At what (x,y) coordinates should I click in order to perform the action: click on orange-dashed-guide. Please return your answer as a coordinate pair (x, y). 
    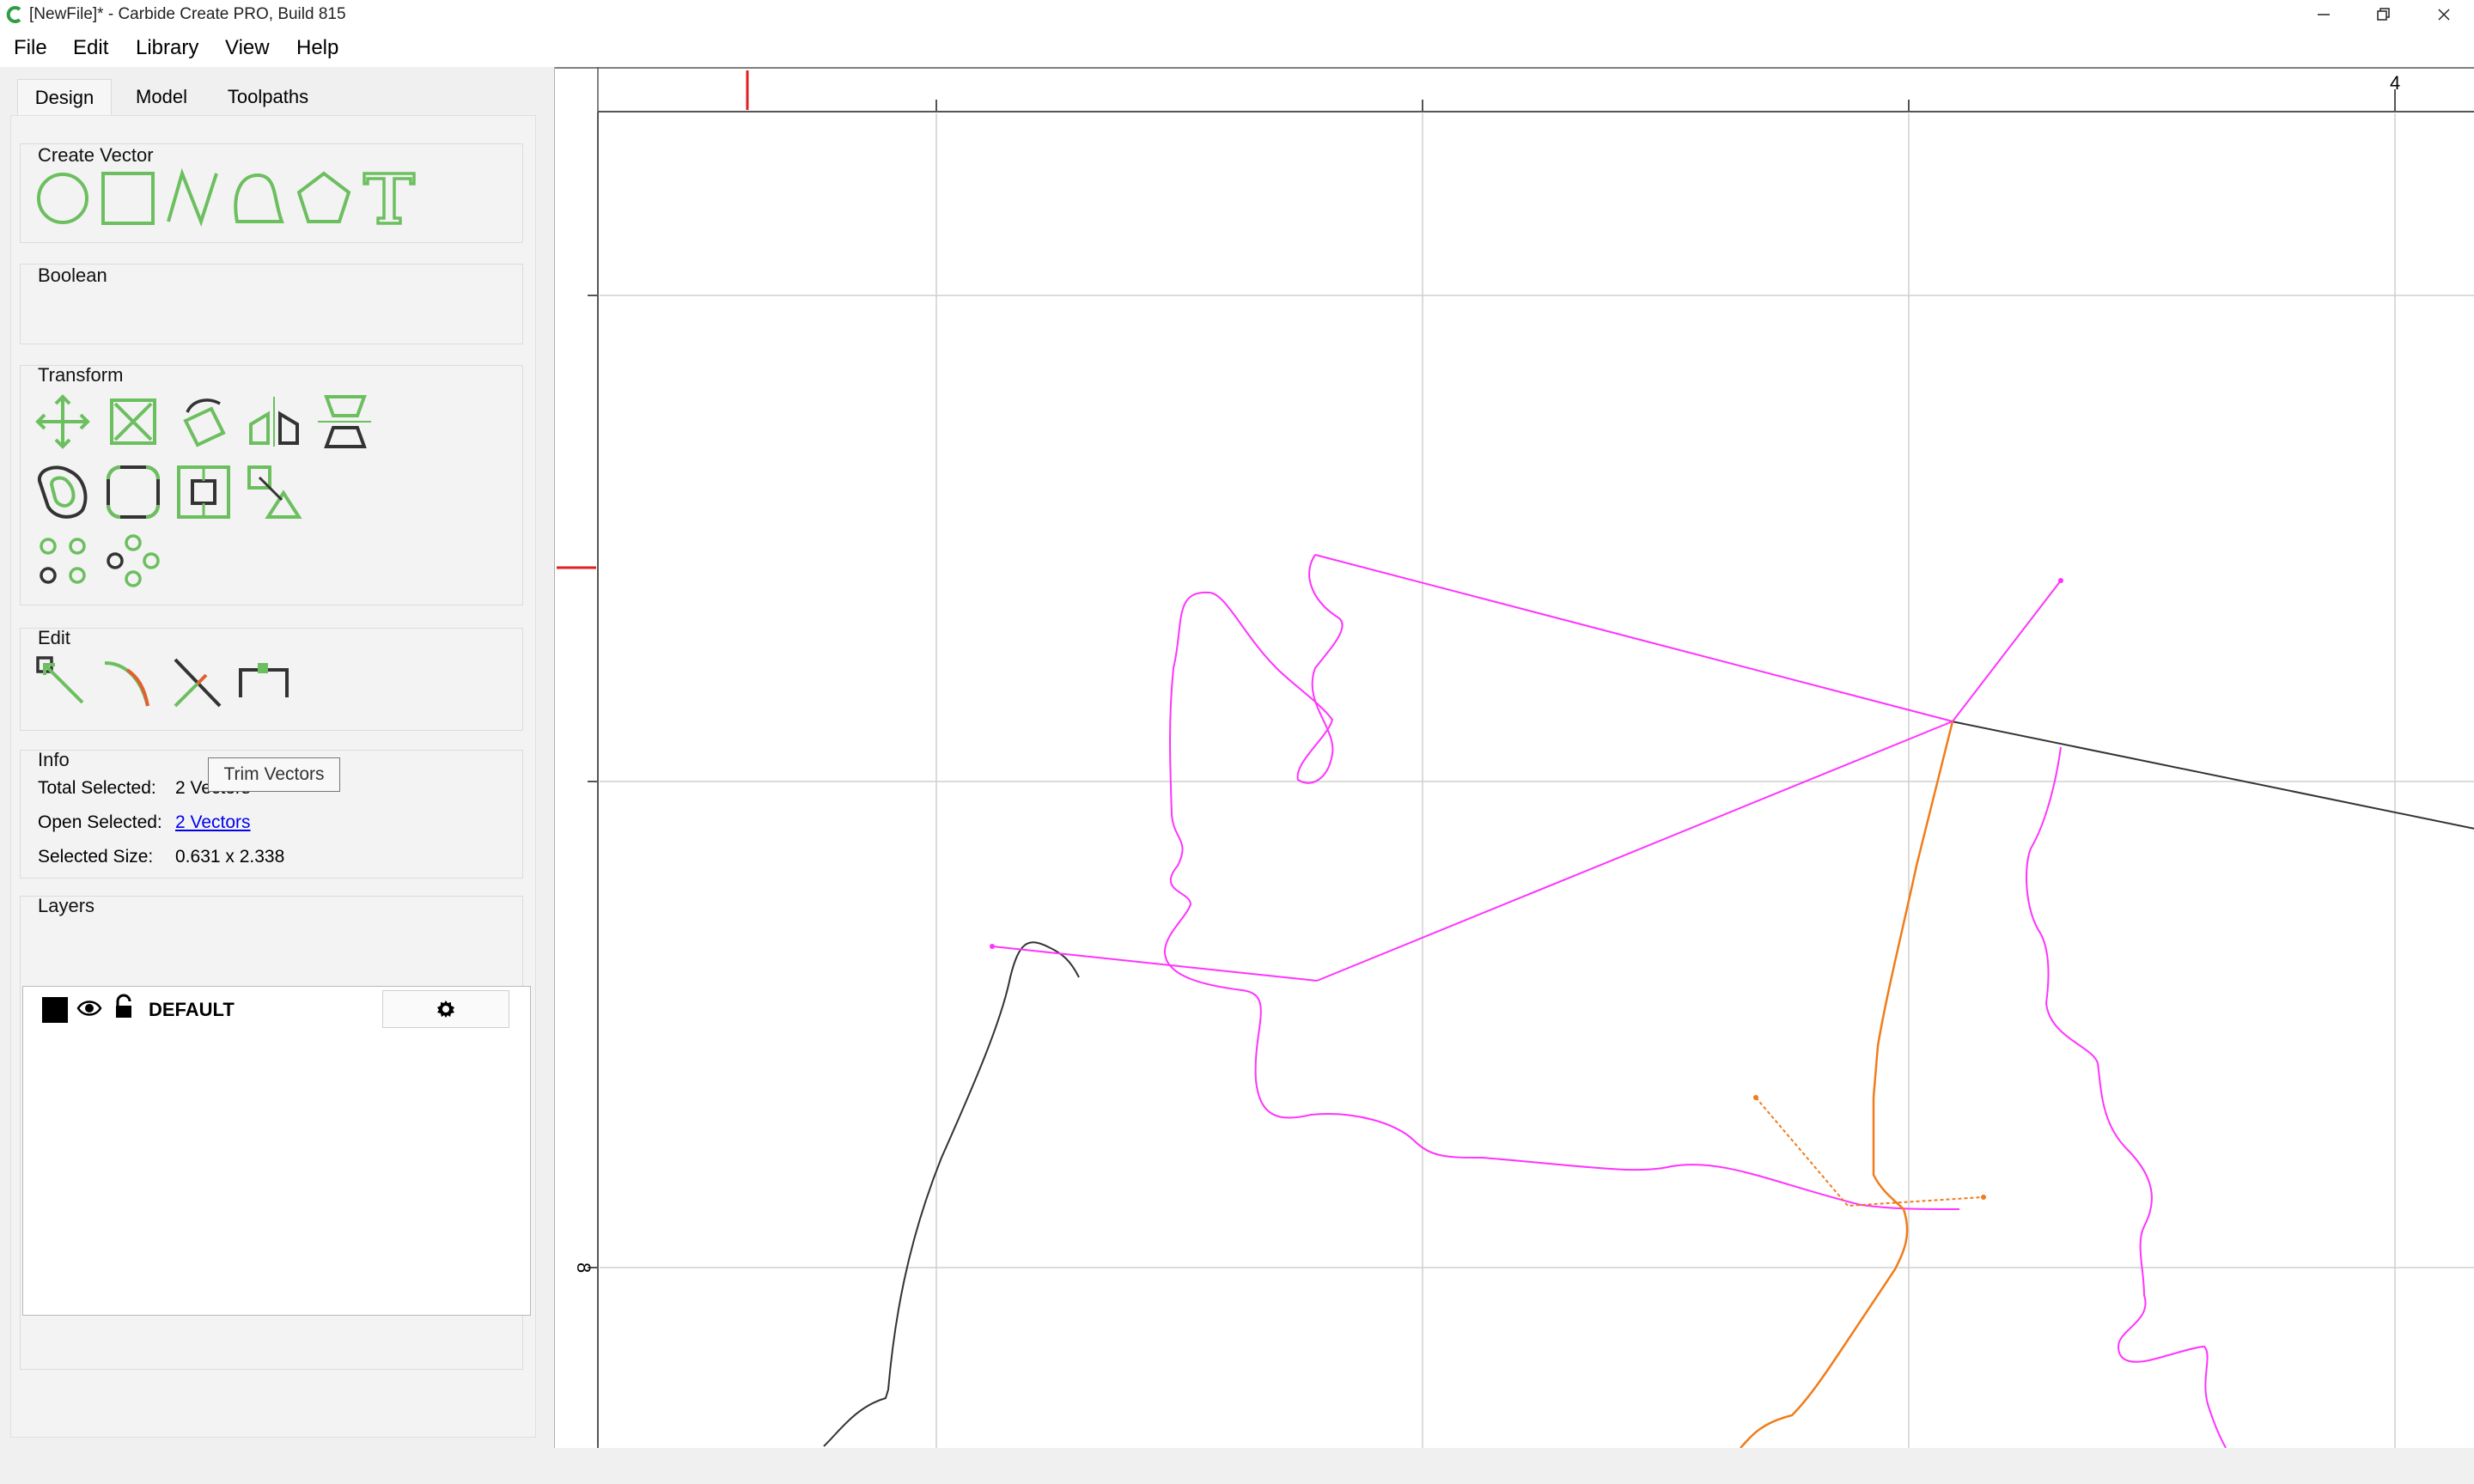
    Looking at the image, I should click on (1869, 1152).